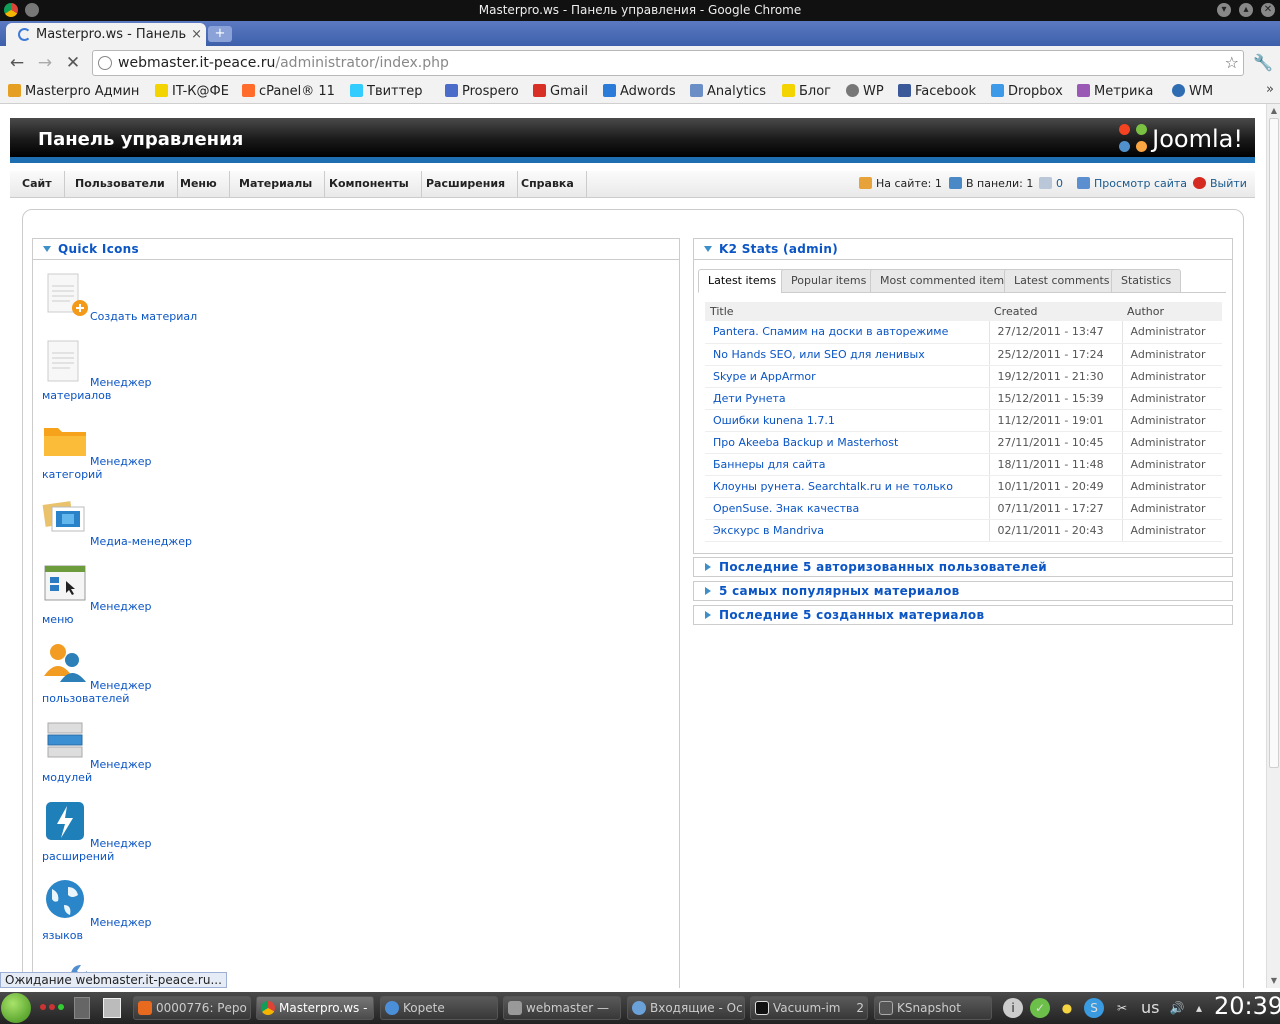  What do you see at coordinates (196, 34) in the screenshot?
I see `tab-close-icon: ×` at bounding box center [196, 34].